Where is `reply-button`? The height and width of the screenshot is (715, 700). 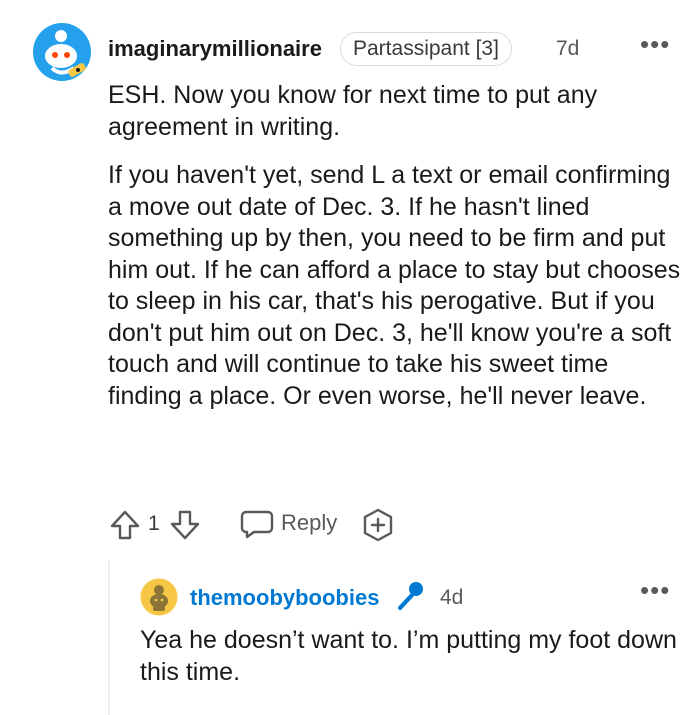
reply-button is located at coordinates (257, 524).